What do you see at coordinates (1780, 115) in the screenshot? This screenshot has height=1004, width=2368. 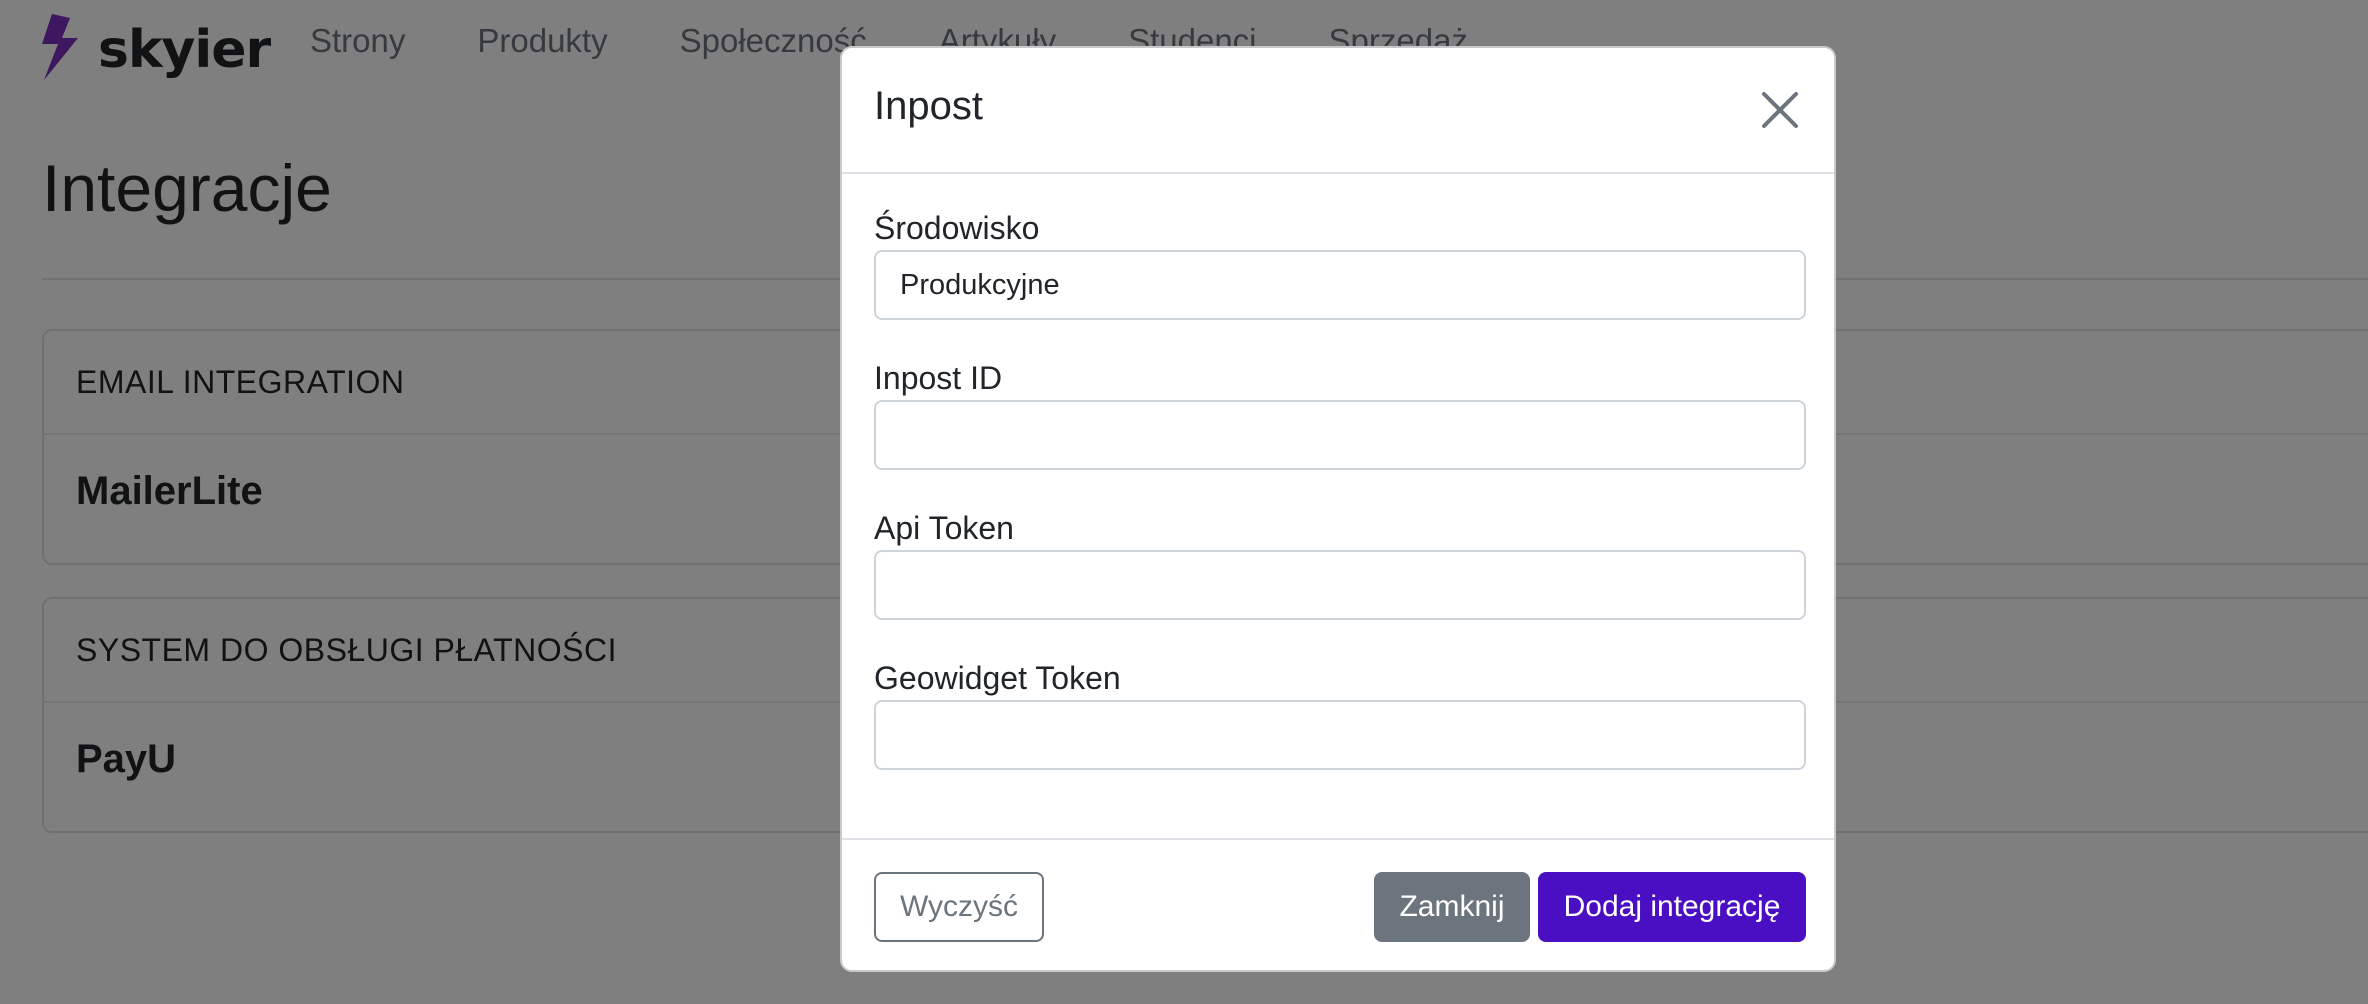 I see `close-icon` at bounding box center [1780, 115].